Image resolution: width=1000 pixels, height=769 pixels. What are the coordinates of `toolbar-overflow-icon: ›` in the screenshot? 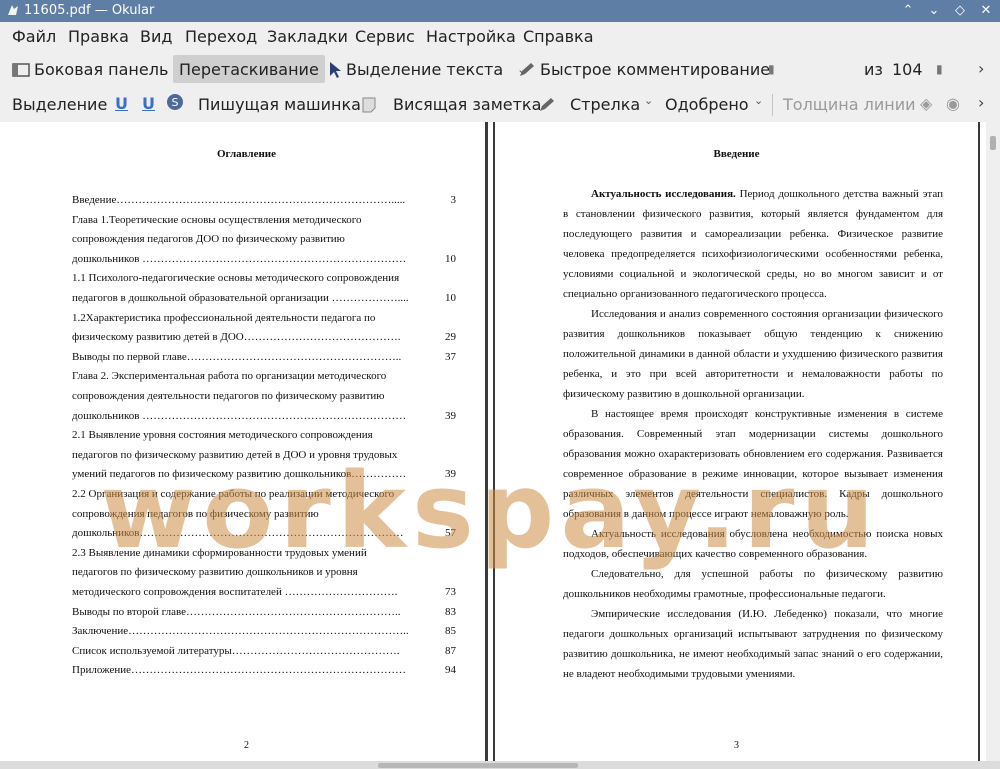 It's located at (981, 68).